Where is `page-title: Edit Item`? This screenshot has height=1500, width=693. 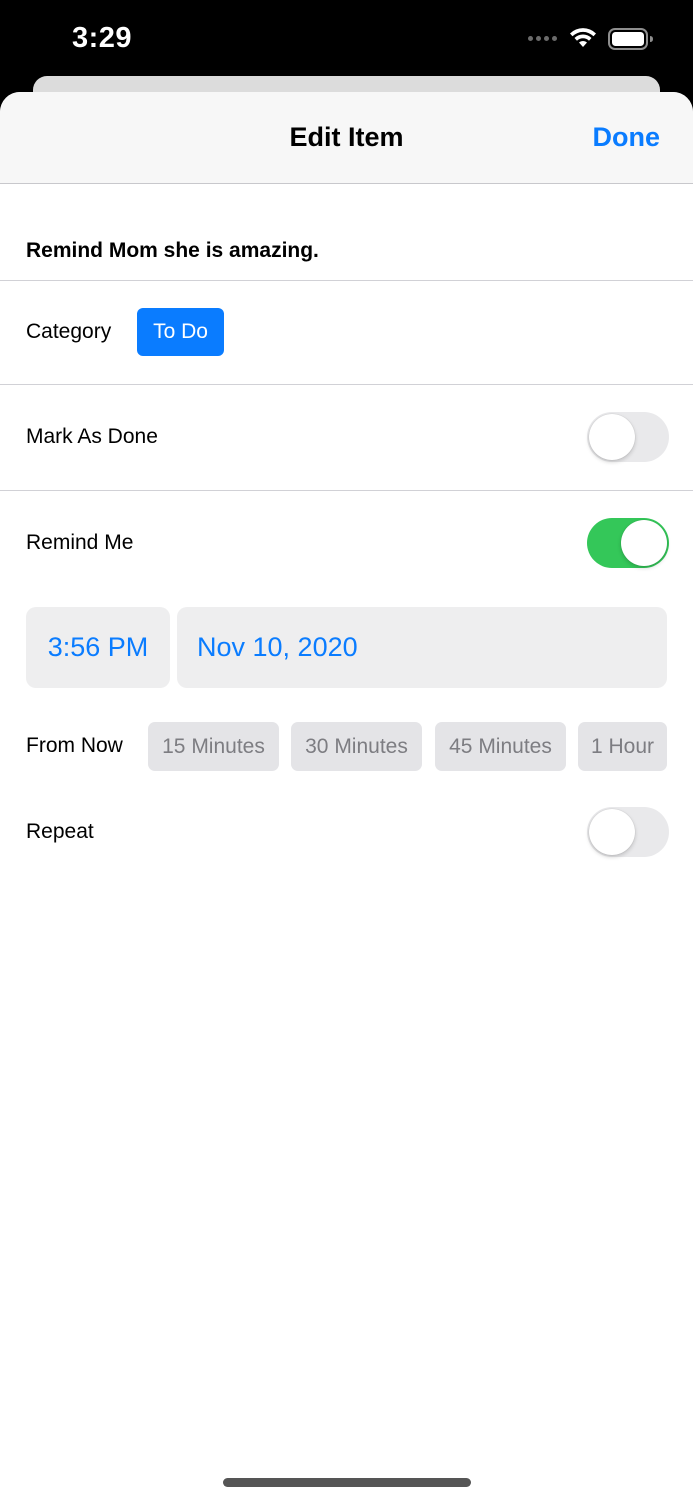
page-title: Edit Item is located at coordinates (346, 137).